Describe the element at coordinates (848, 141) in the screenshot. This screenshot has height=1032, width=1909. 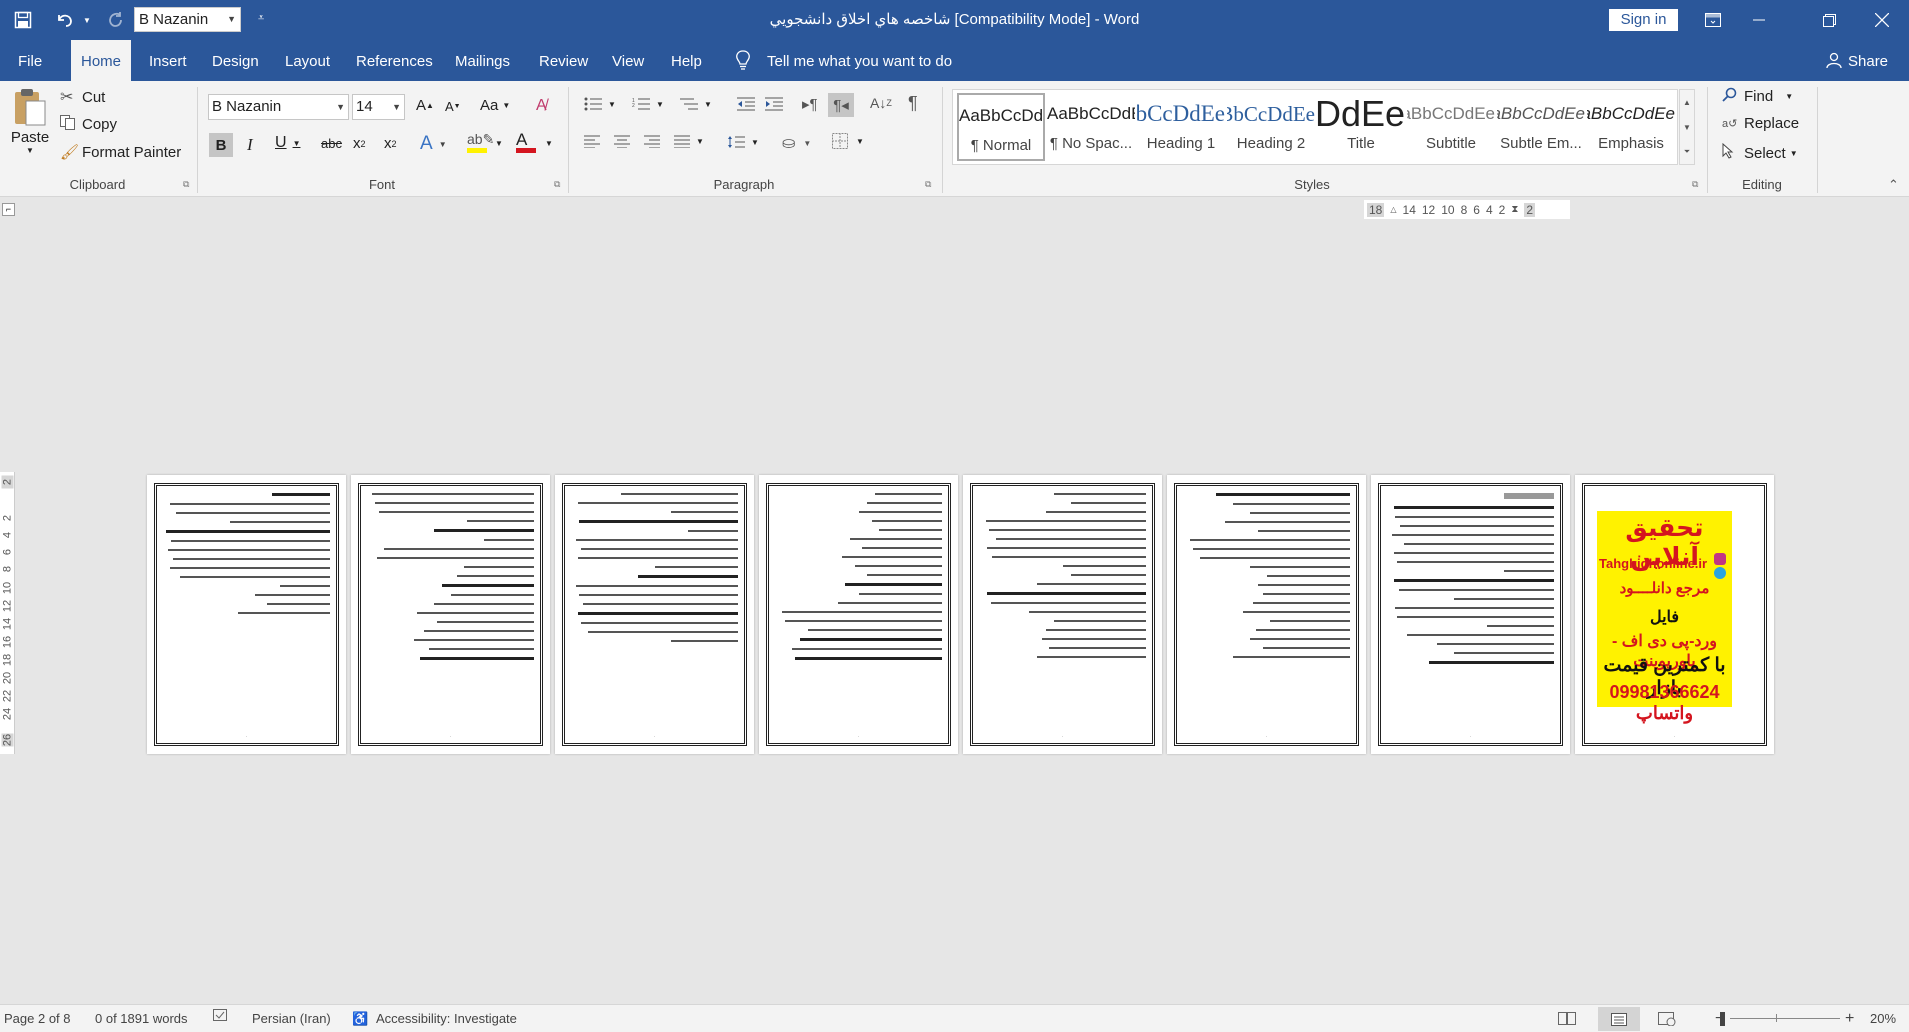
I see `borders-button: ▼` at that location.